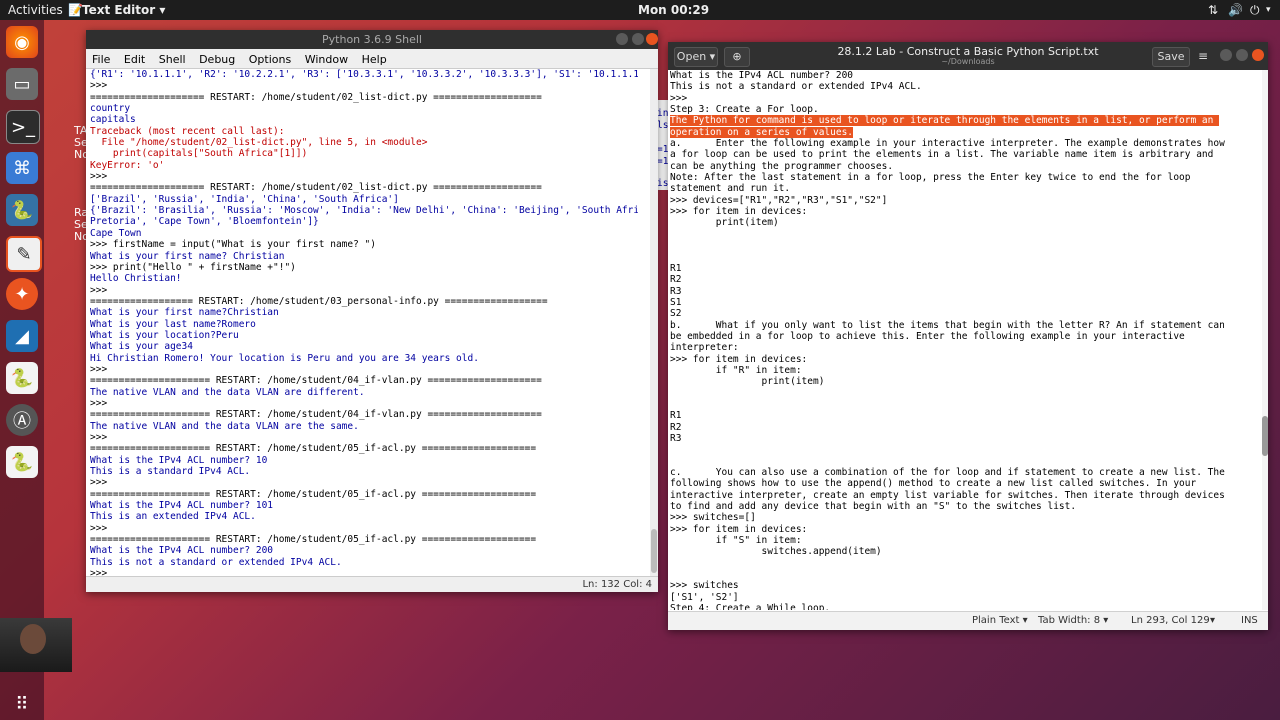  What do you see at coordinates (22, 84) in the screenshot?
I see `files-icon: ▭` at bounding box center [22, 84].